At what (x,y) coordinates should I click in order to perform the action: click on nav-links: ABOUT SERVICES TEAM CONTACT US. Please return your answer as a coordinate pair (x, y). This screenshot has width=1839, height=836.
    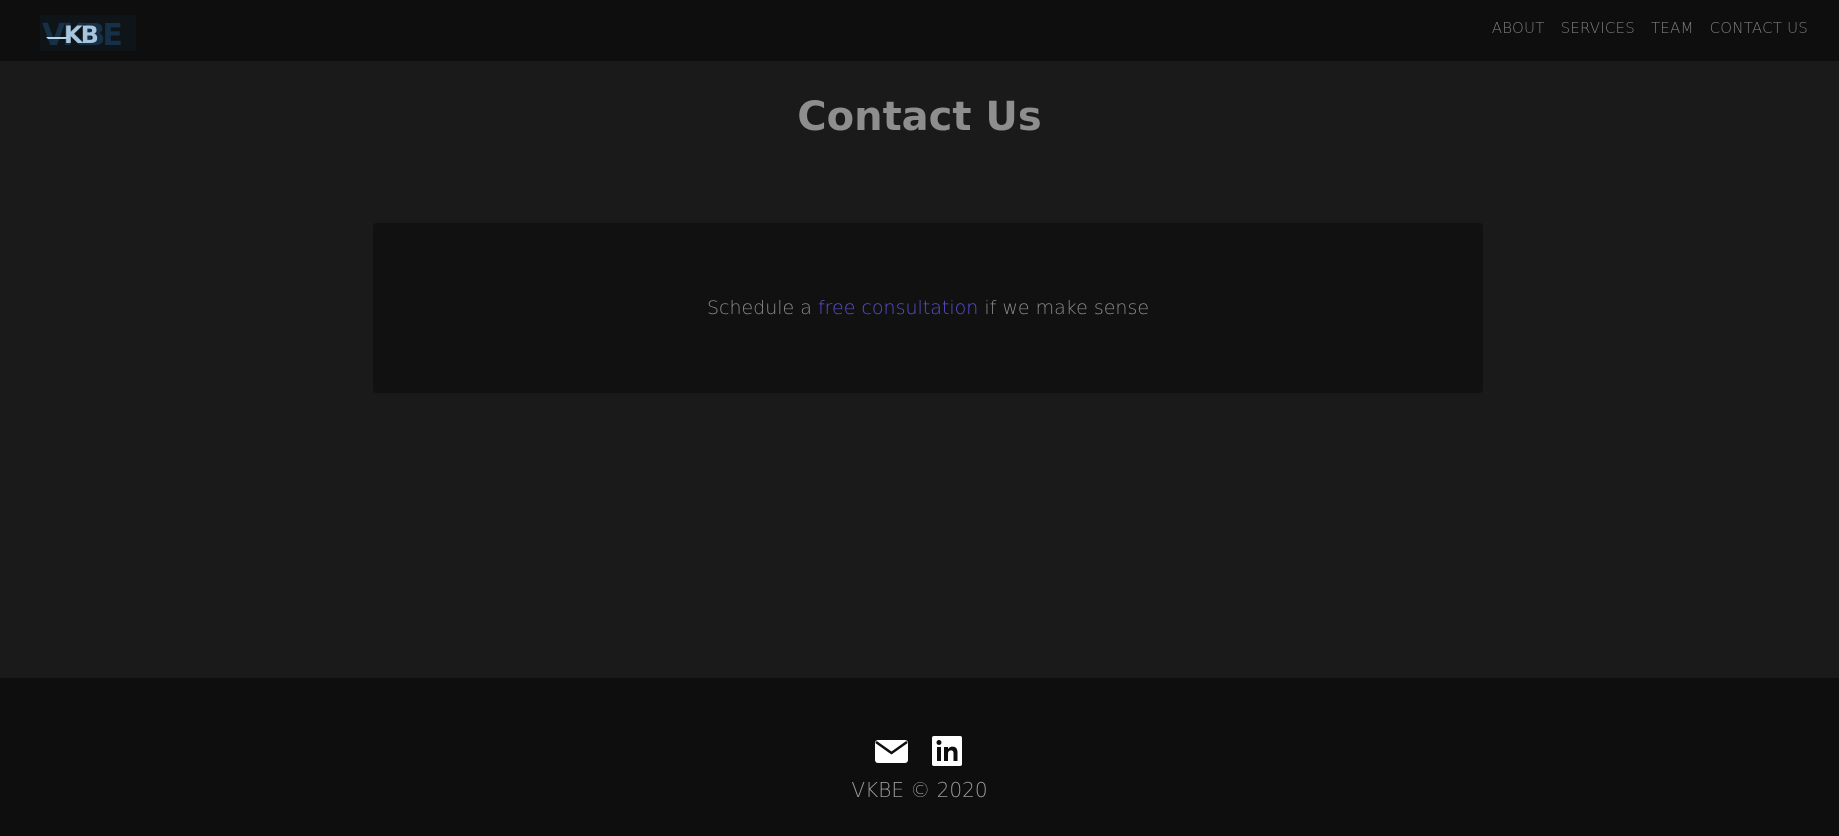
    Looking at the image, I should click on (1650, 27).